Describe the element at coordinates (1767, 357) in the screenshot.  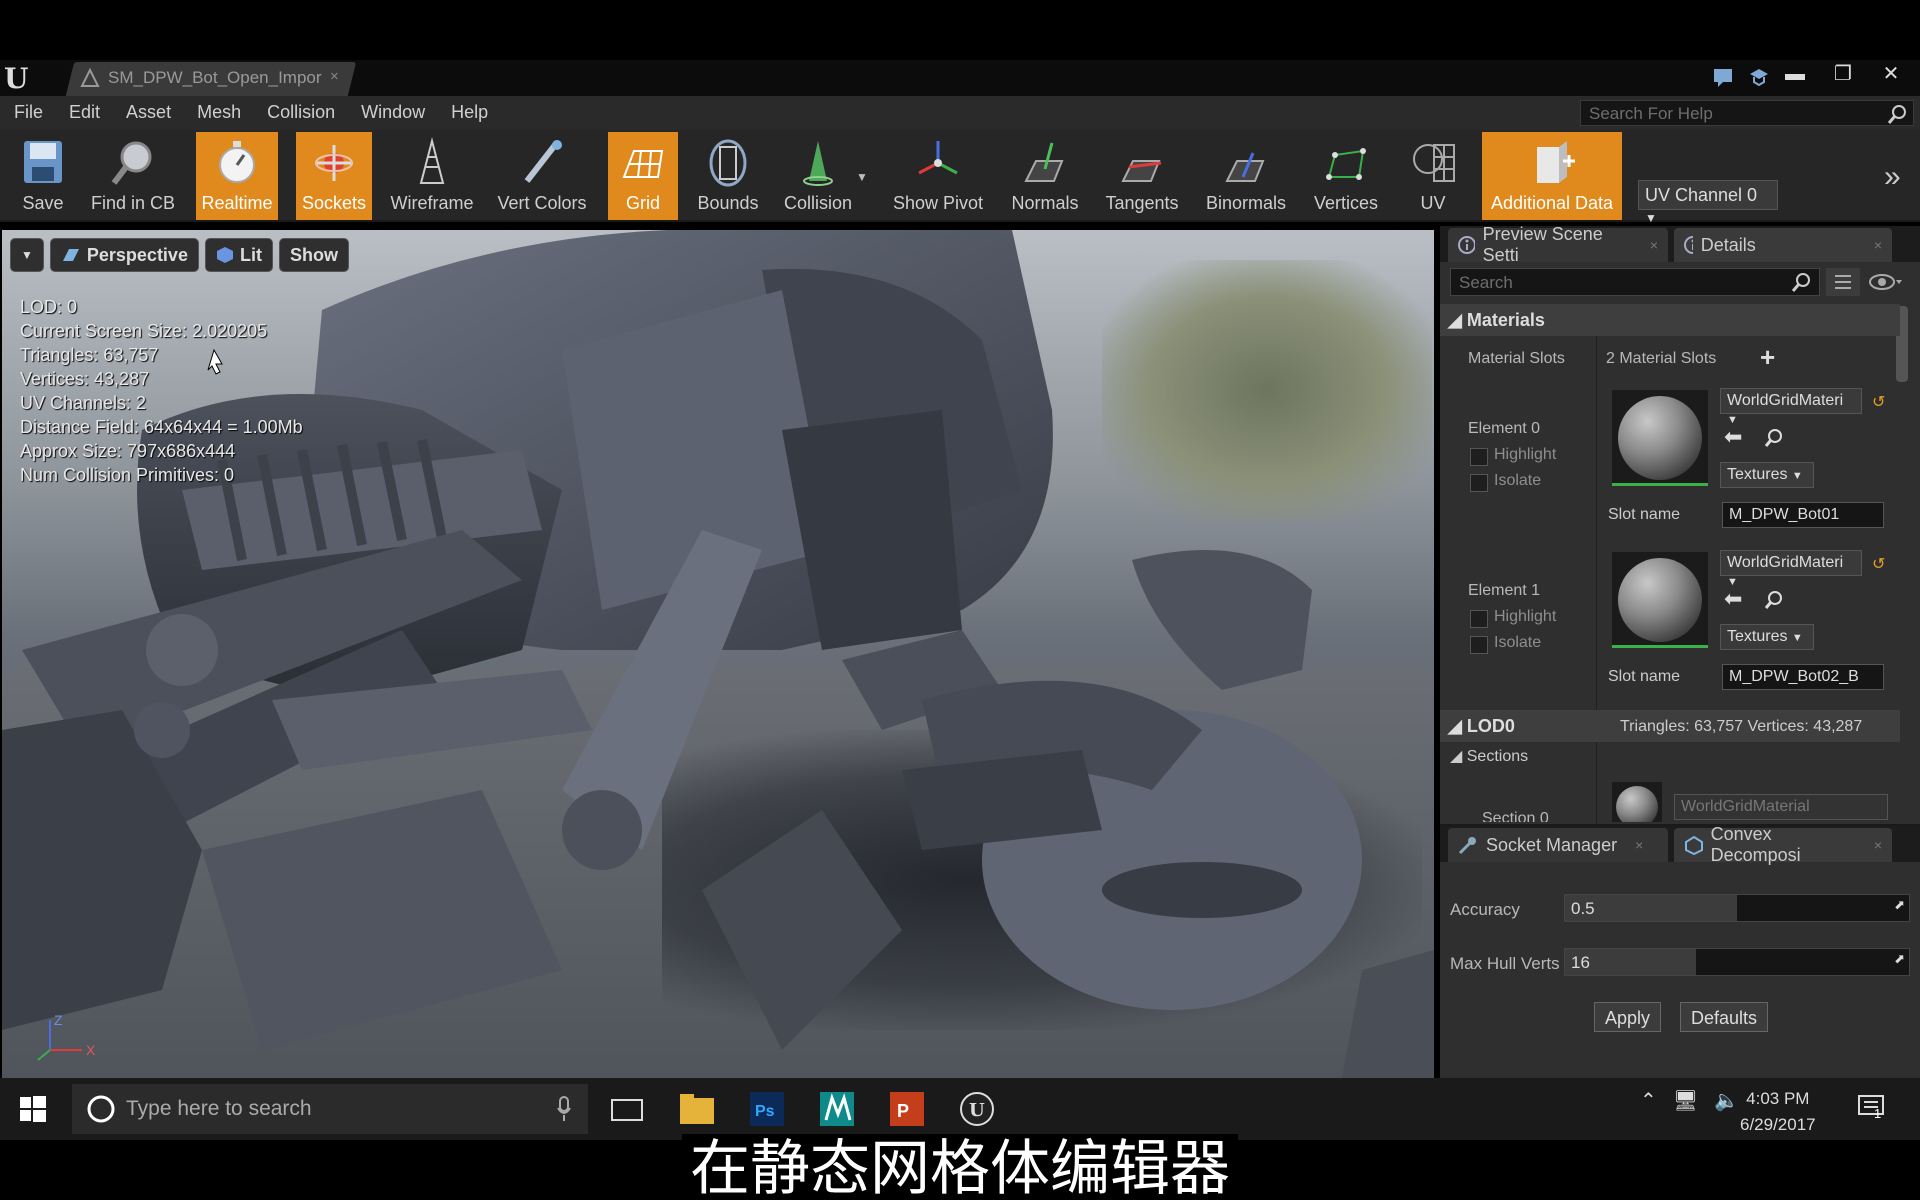
I see `add-material-slot-icon: +` at that location.